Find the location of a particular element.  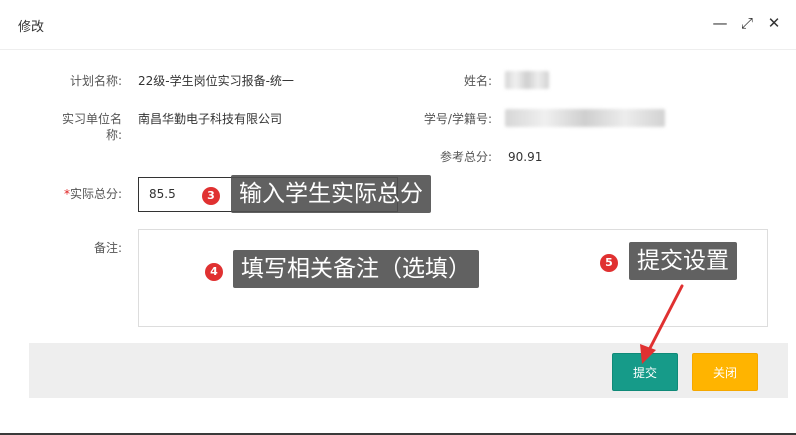

pointer-arrow-icon is located at coordinates (662, 324).